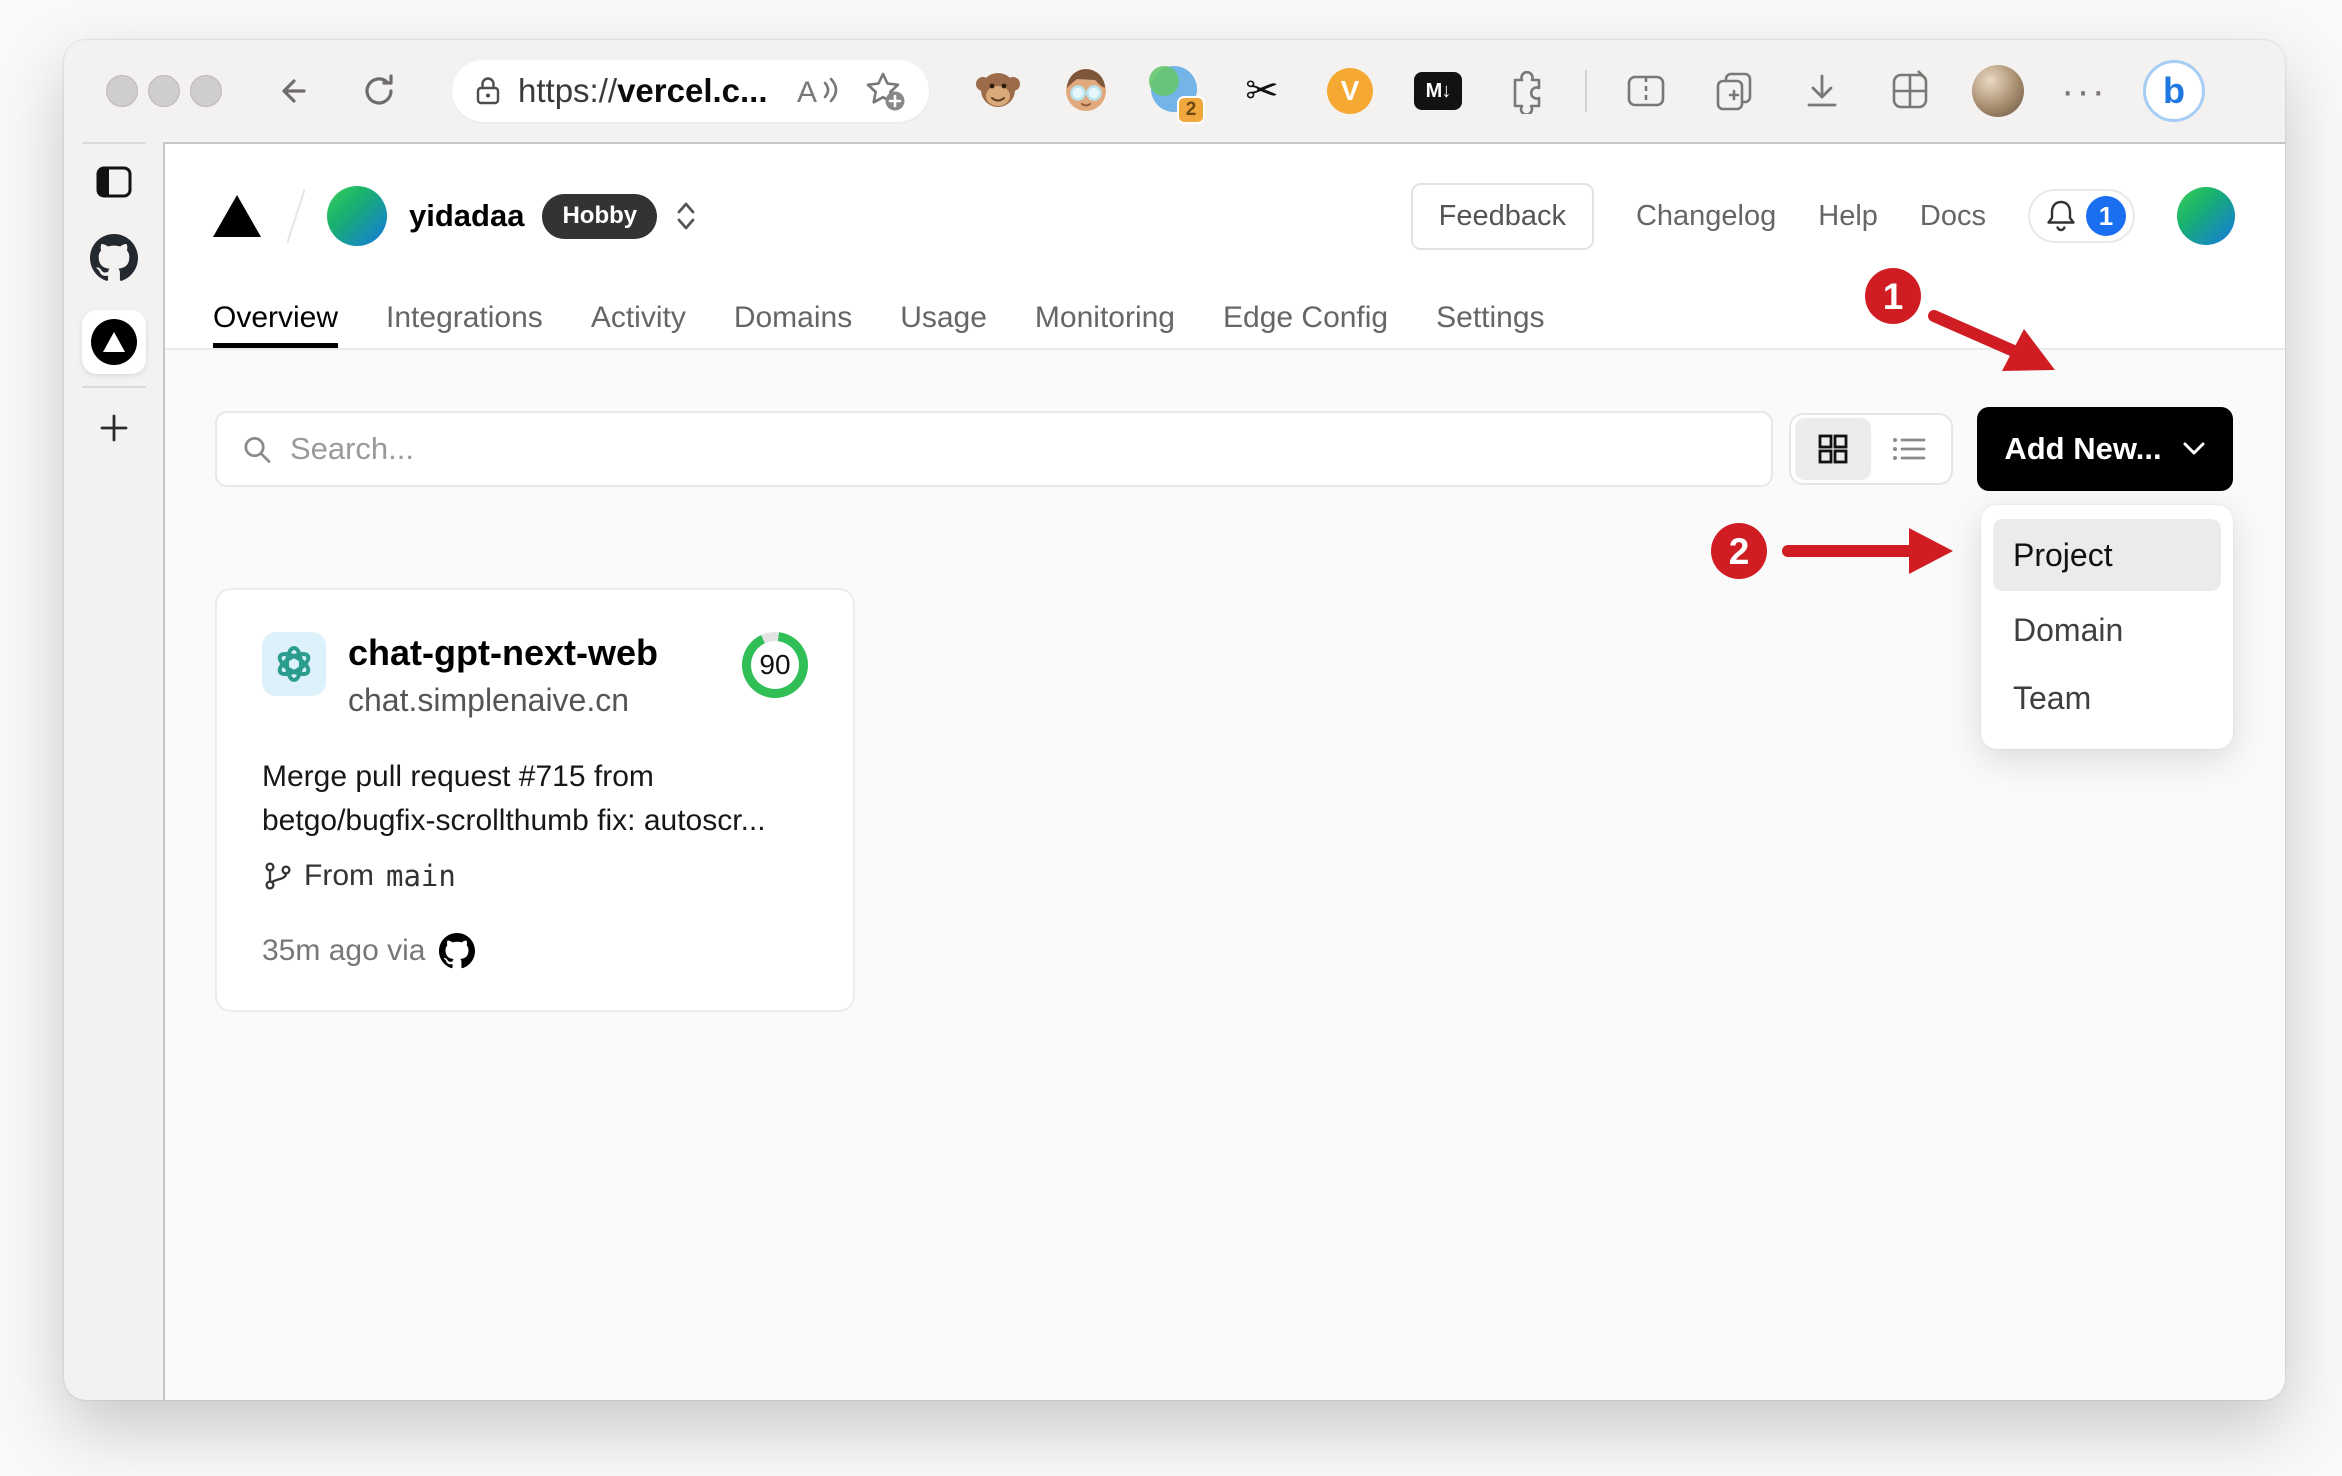  Describe the element at coordinates (2081, 216) in the screenshot. I see `notifications-button: 1` at that location.